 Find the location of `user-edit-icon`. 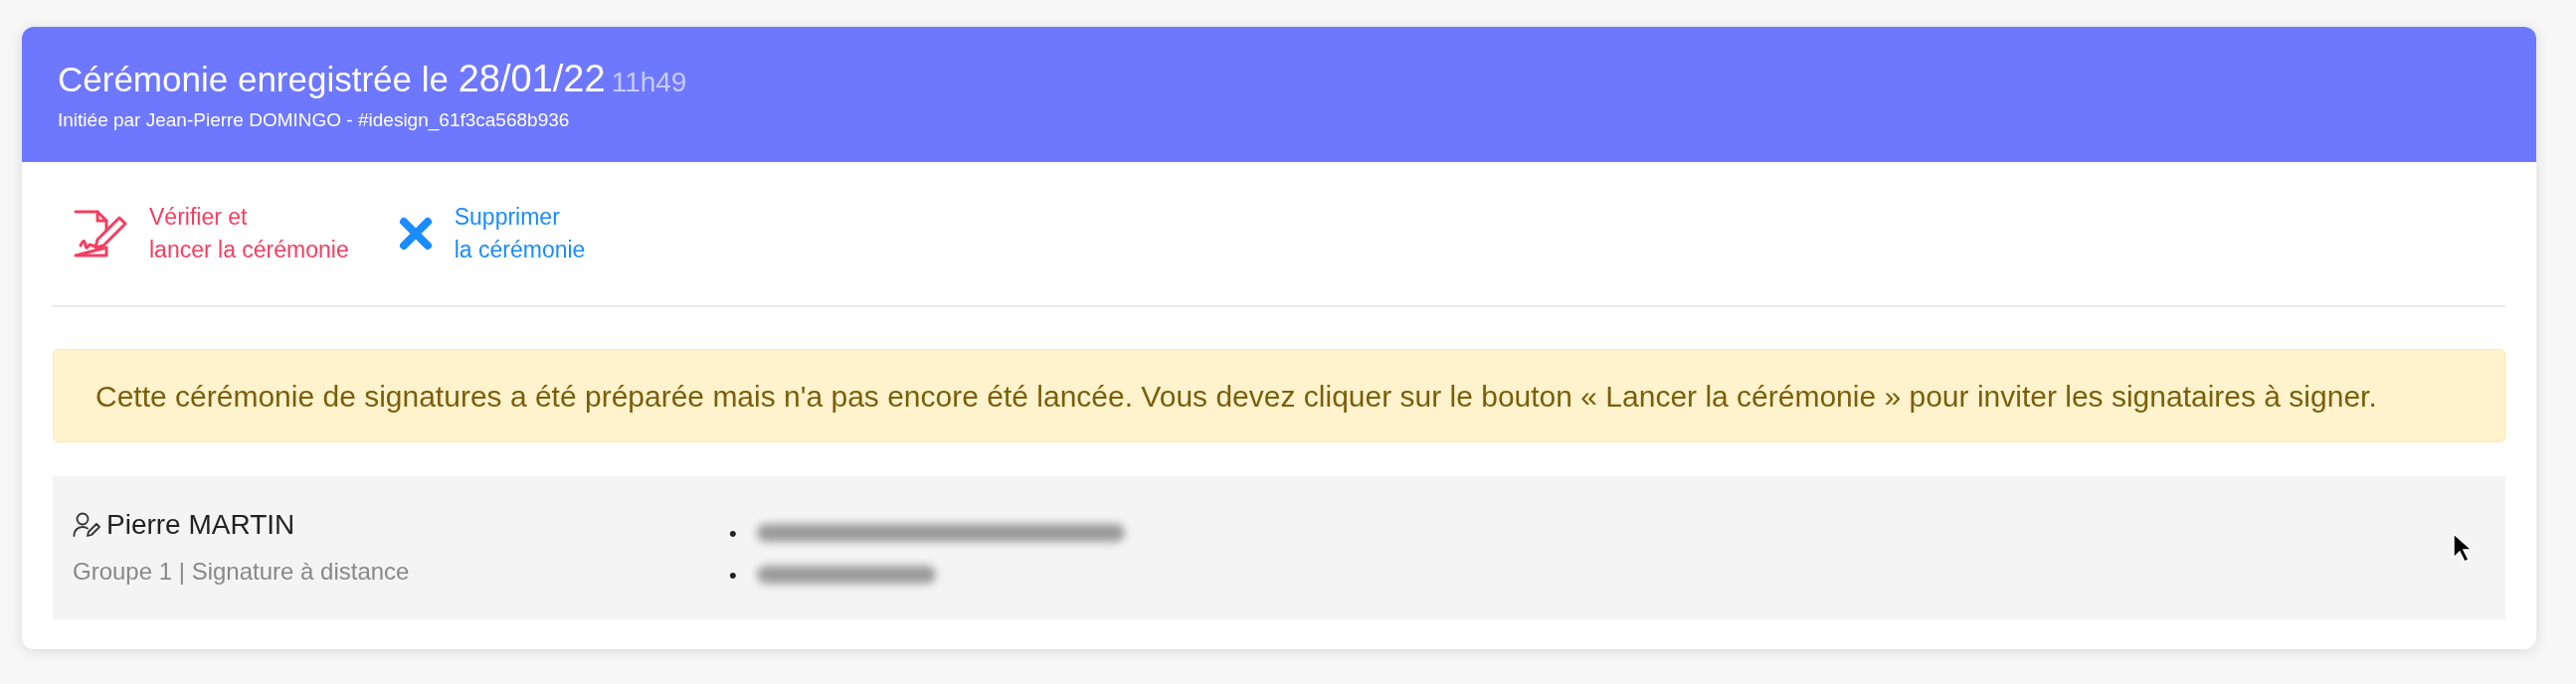

user-edit-icon is located at coordinates (86, 525).